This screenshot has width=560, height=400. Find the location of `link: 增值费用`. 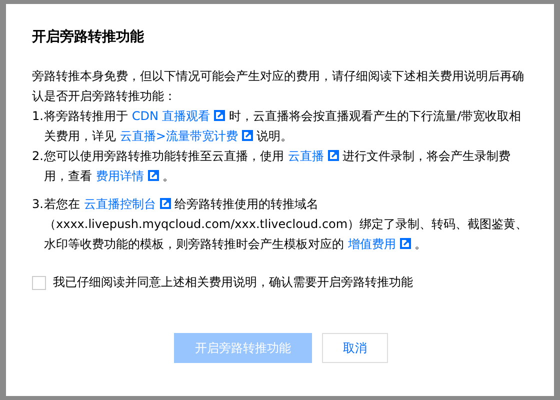

link: 增值费用 is located at coordinates (379, 244).